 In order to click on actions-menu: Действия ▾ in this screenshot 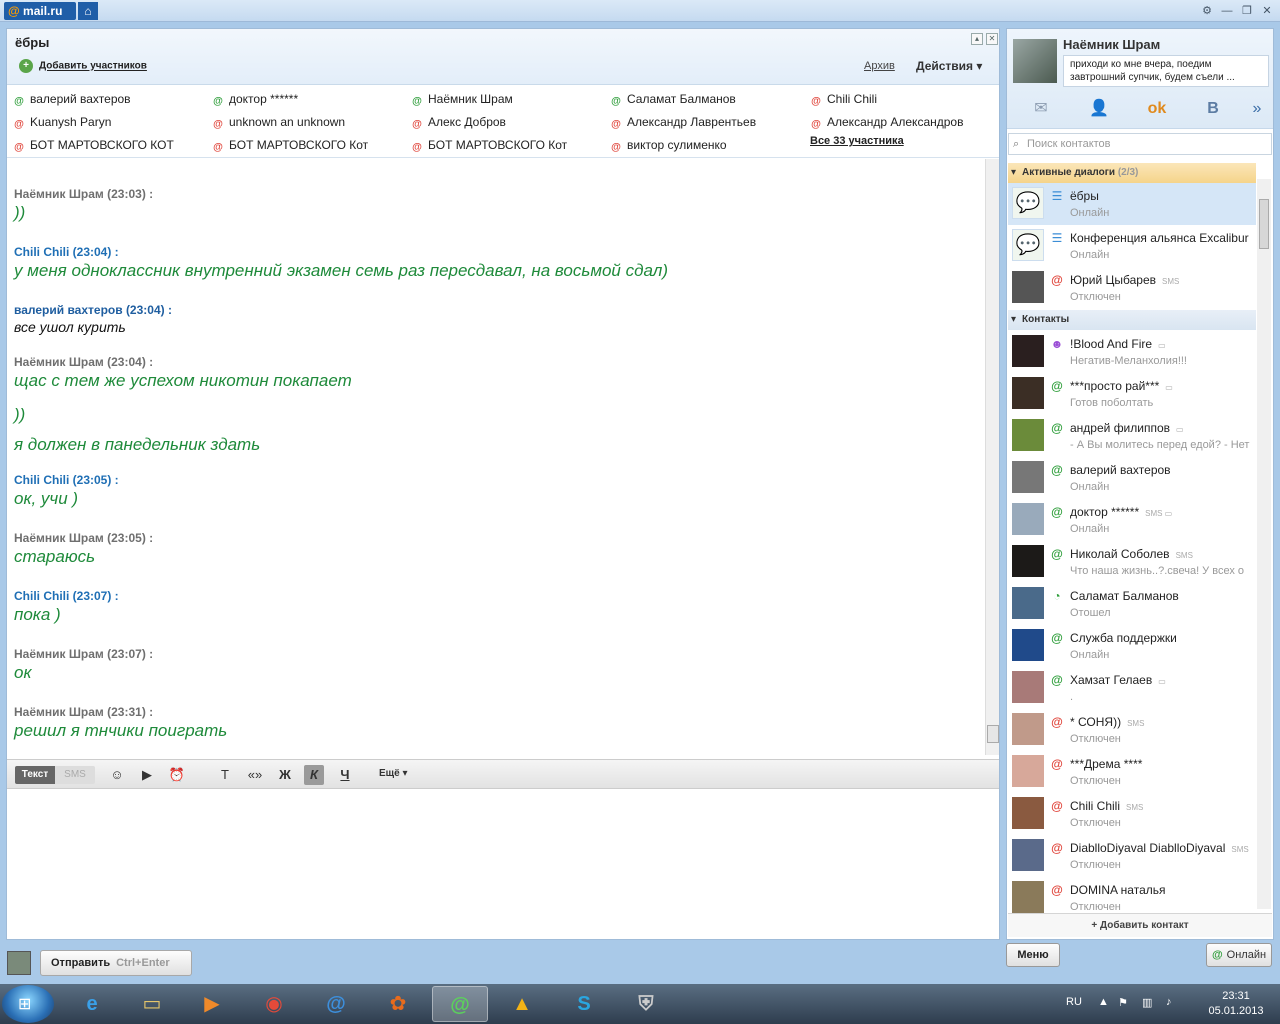, I will do `click(949, 66)`.